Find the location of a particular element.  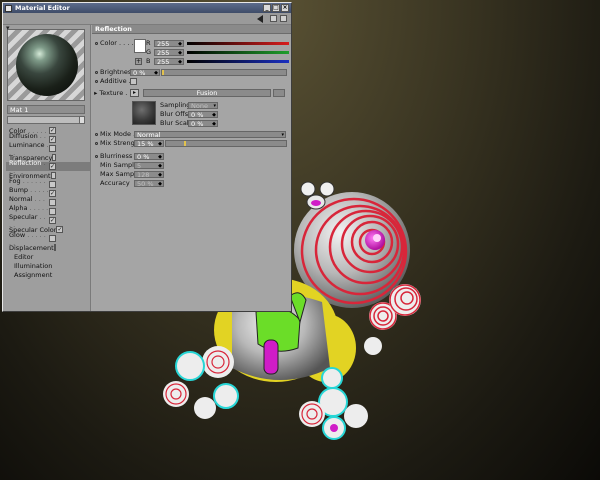

b-slider is located at coordinates (238, 61).